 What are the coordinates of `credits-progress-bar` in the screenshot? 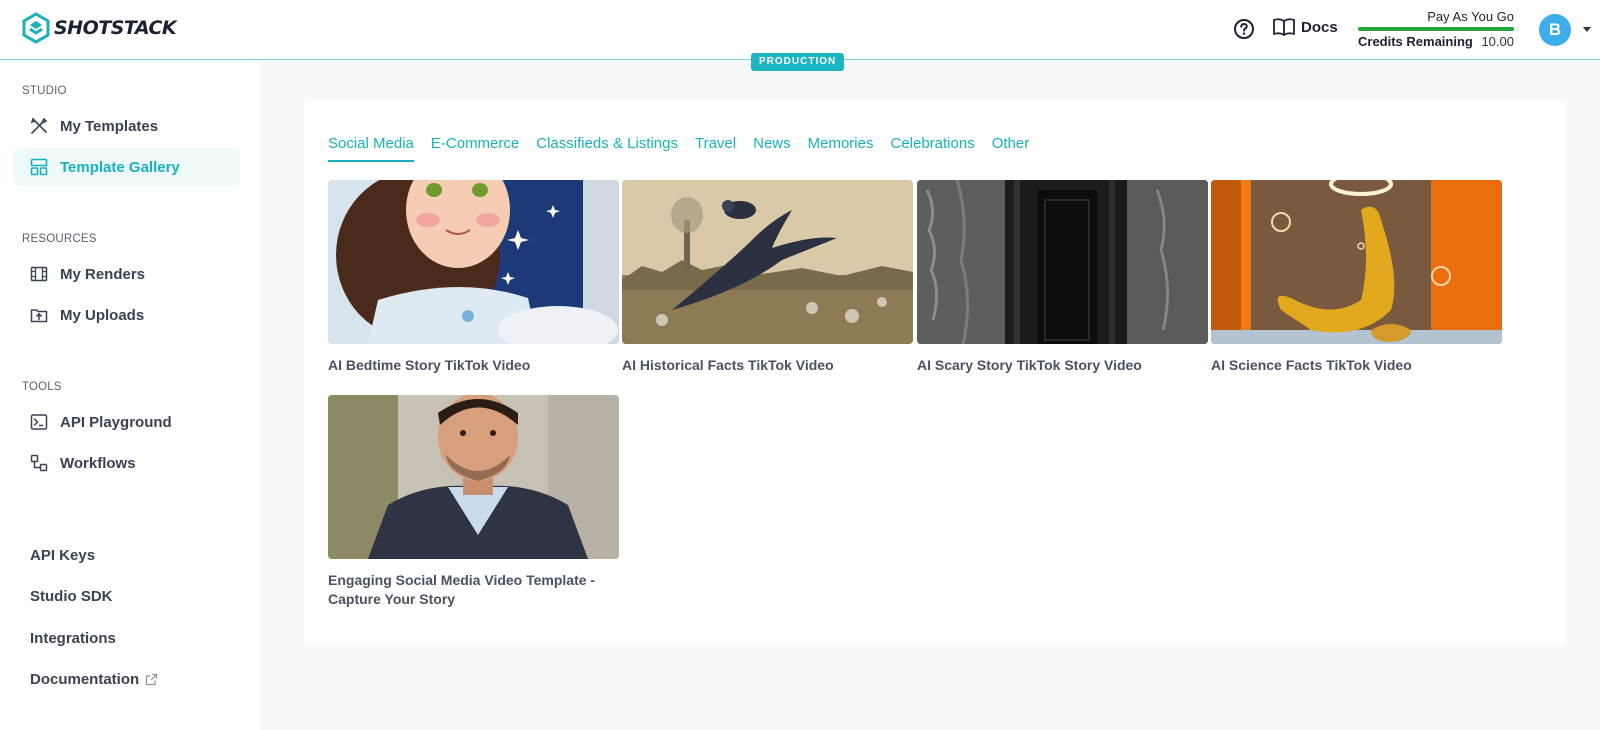 It's located at (1436, 29).